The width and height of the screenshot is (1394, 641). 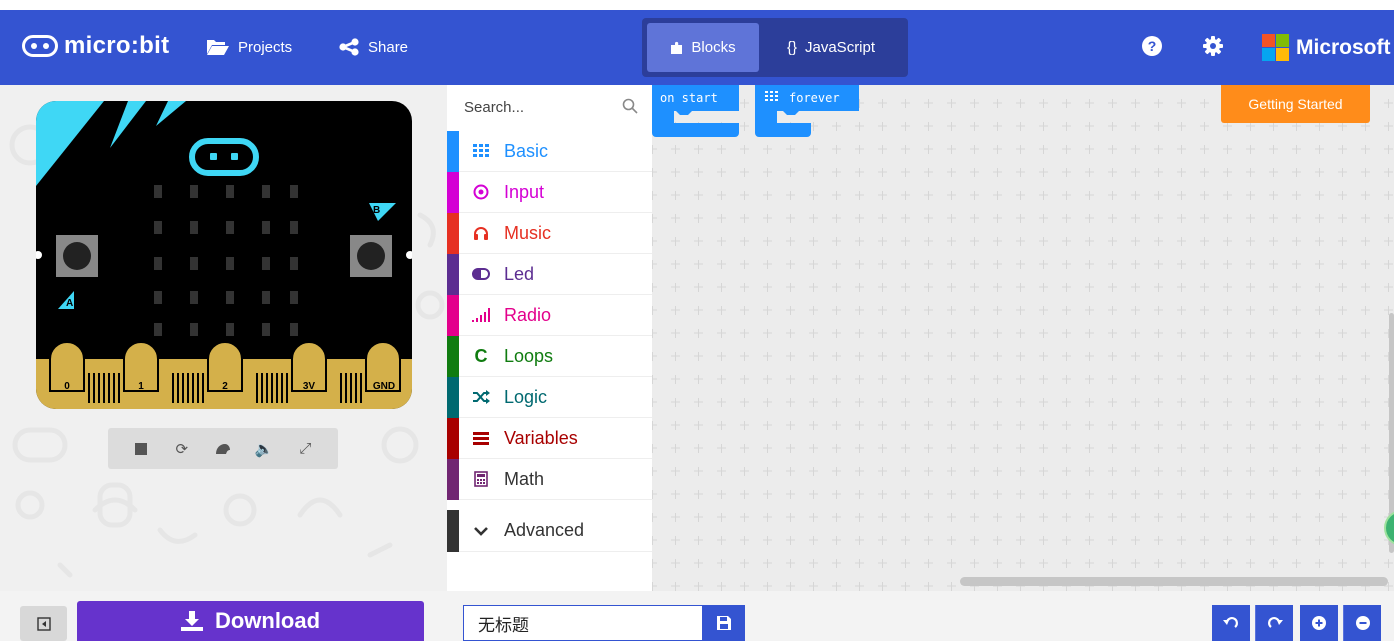 I want to click on category-variables: Variables, so click(x=549, y=438).